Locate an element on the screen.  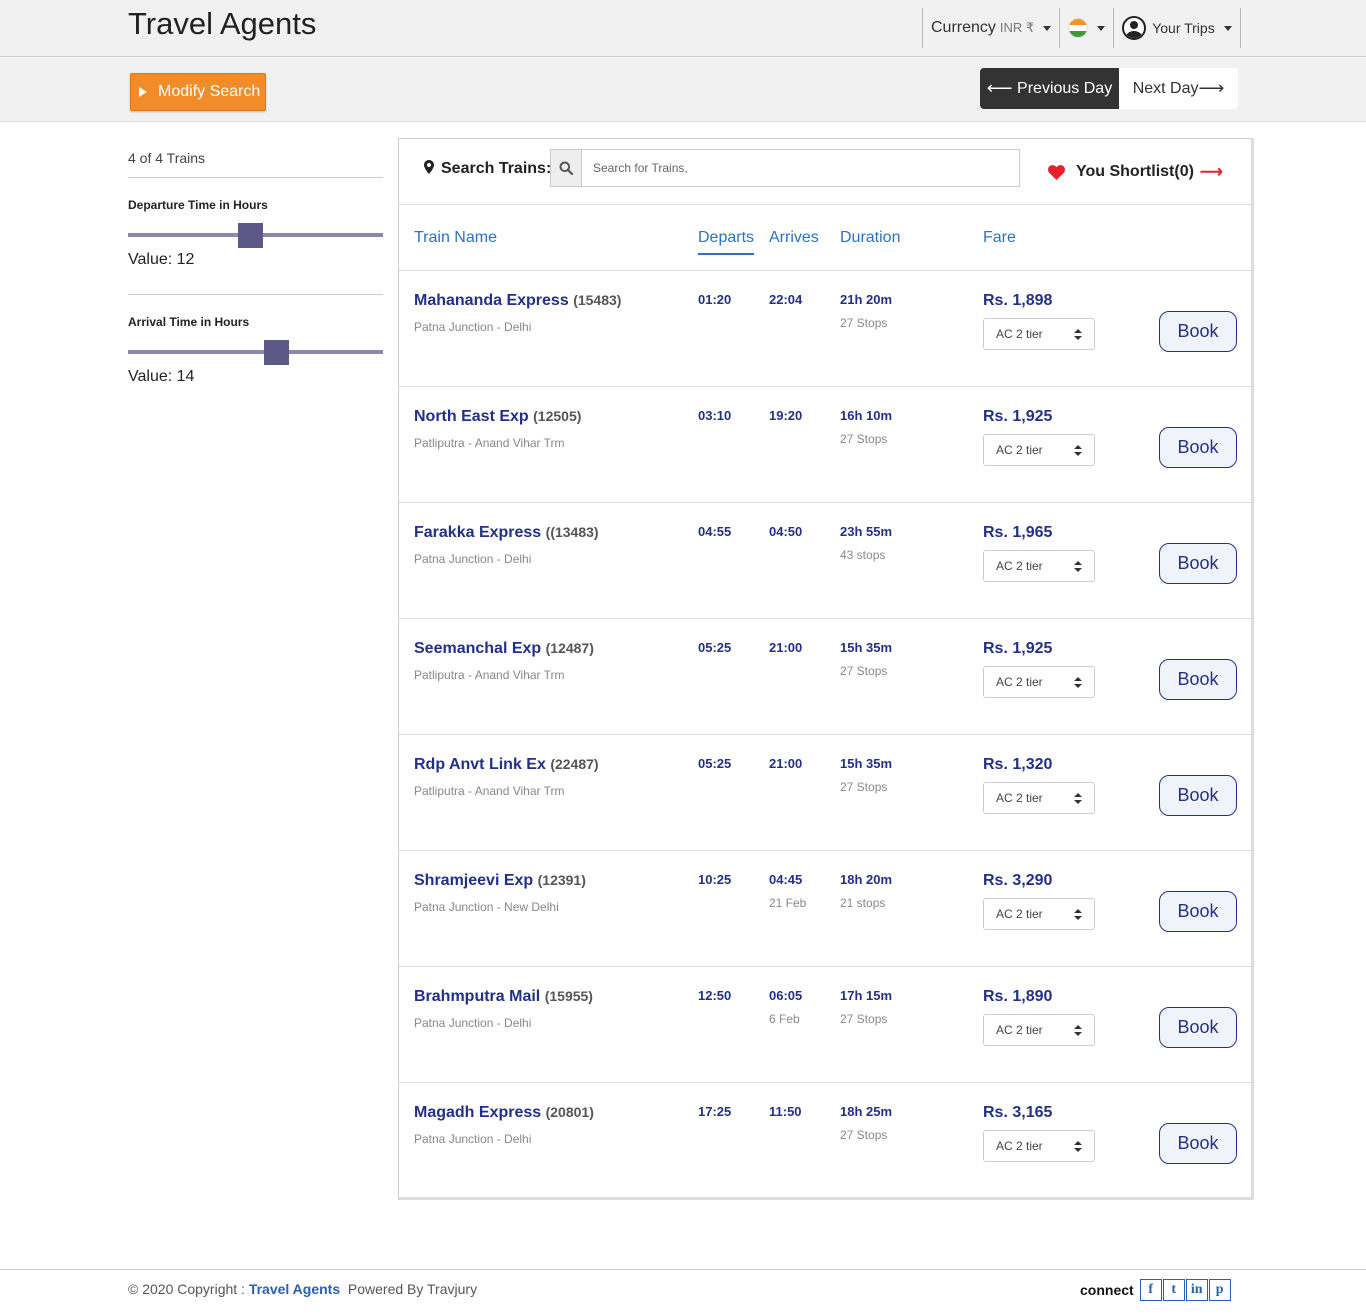
train-name: Rdp Anvt Link Ex (22487) is located at coordinates (506, 765).